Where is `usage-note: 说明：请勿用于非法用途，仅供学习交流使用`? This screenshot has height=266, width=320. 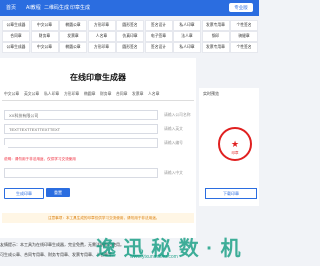
usage-note: 说明：请勿用于非法用途，仅供学习交流使用 is located at coordinates (40, 159).